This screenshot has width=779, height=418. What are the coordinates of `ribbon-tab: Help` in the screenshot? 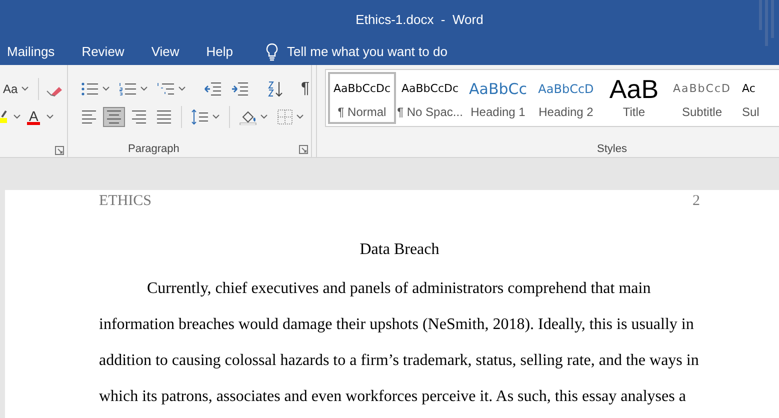 It's located at (219, 51).